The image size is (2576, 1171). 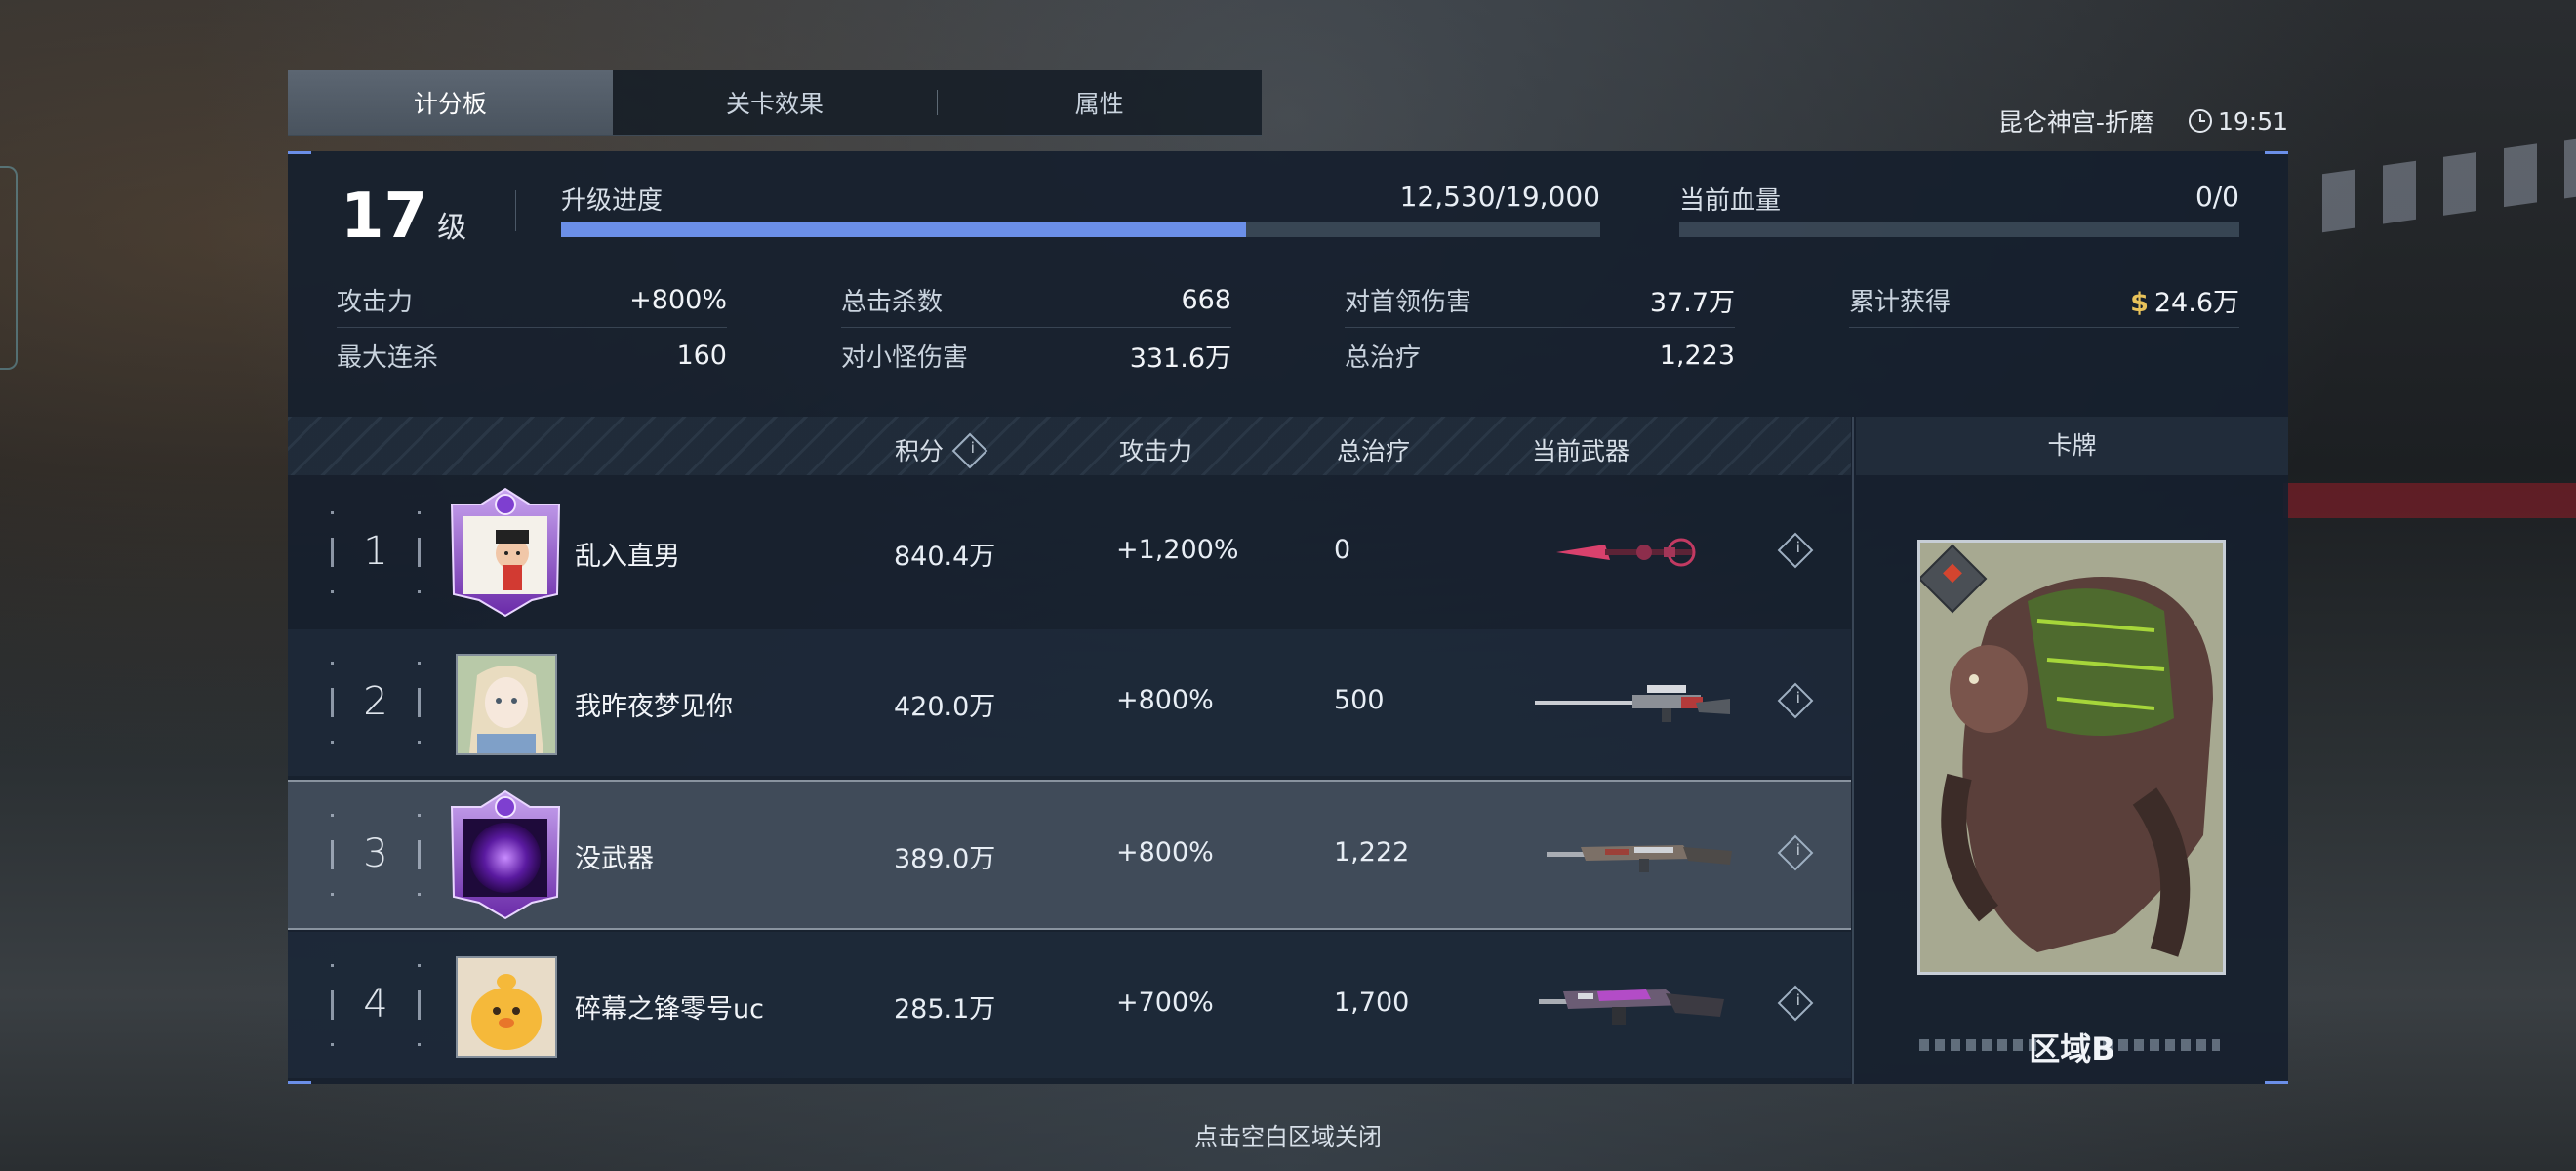 I want to click on stat-value: $24.6万, so click(x=2184, y=300).